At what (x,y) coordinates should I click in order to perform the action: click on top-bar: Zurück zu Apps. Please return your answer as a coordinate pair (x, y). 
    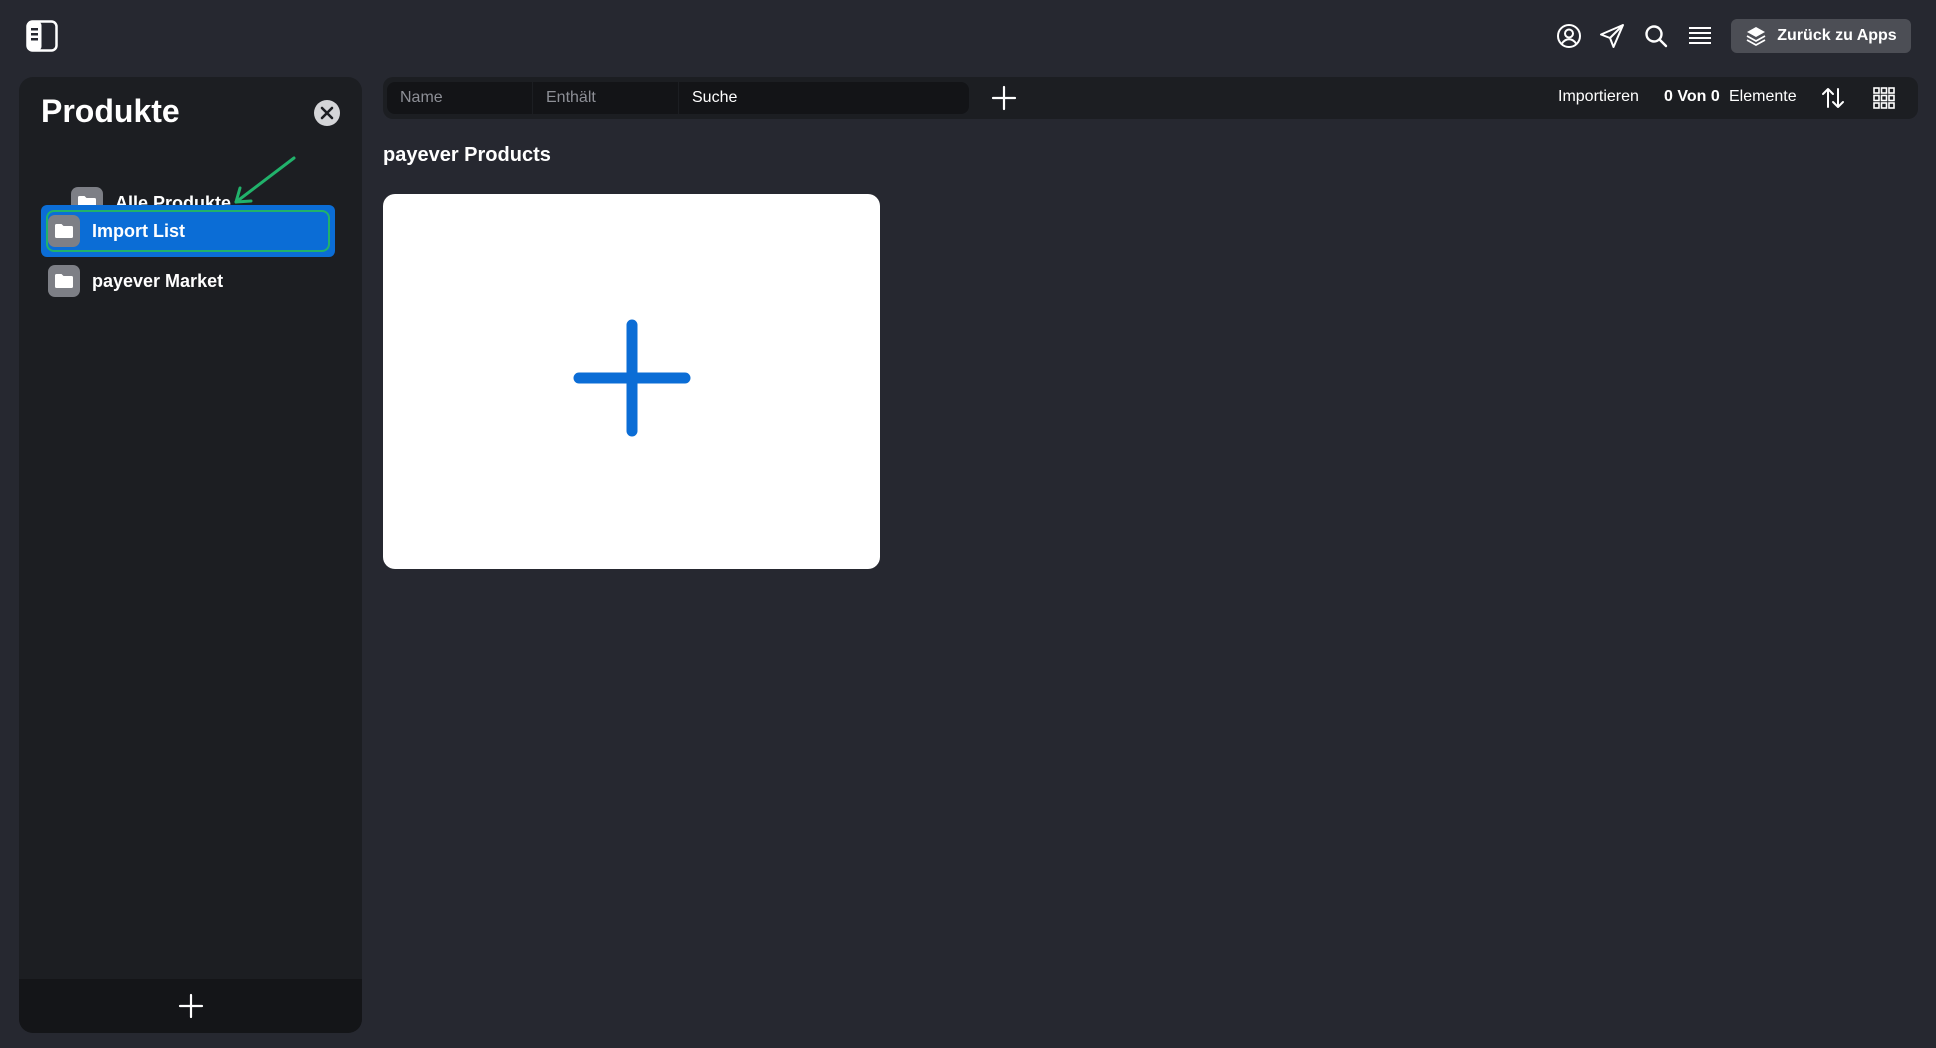
    Looking at the image, I should click on (968, 36).